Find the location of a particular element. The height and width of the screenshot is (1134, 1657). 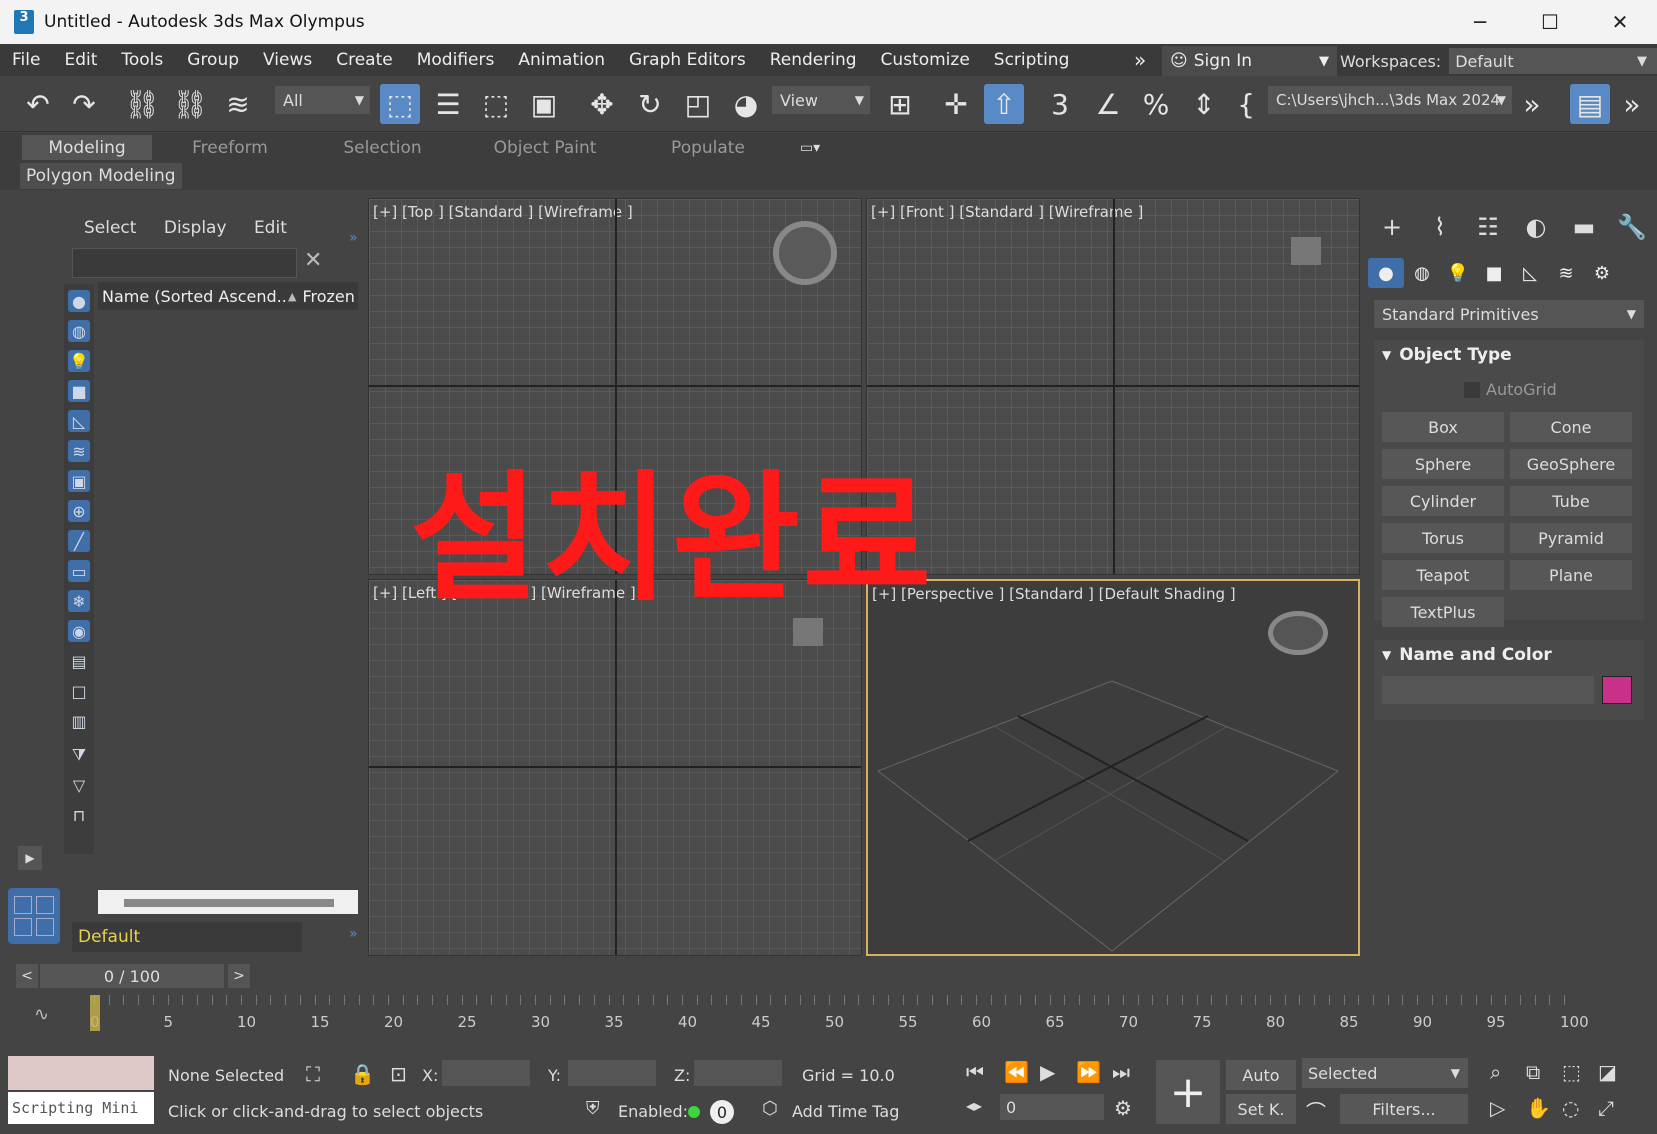

workspaces-value: Default is located at coordinates (1553, 61).